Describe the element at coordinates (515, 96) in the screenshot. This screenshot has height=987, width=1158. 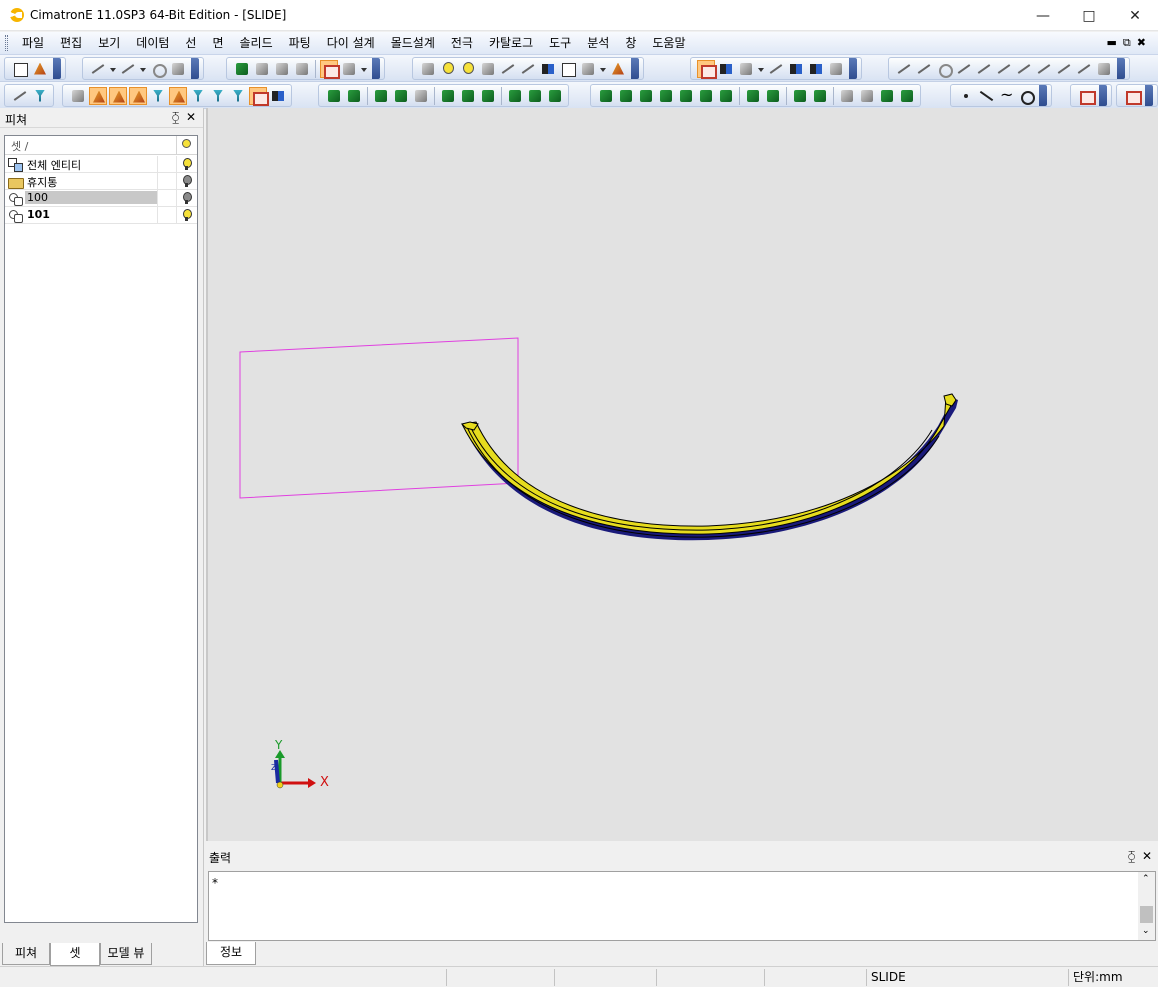
I see `split-body-icon` at that location.